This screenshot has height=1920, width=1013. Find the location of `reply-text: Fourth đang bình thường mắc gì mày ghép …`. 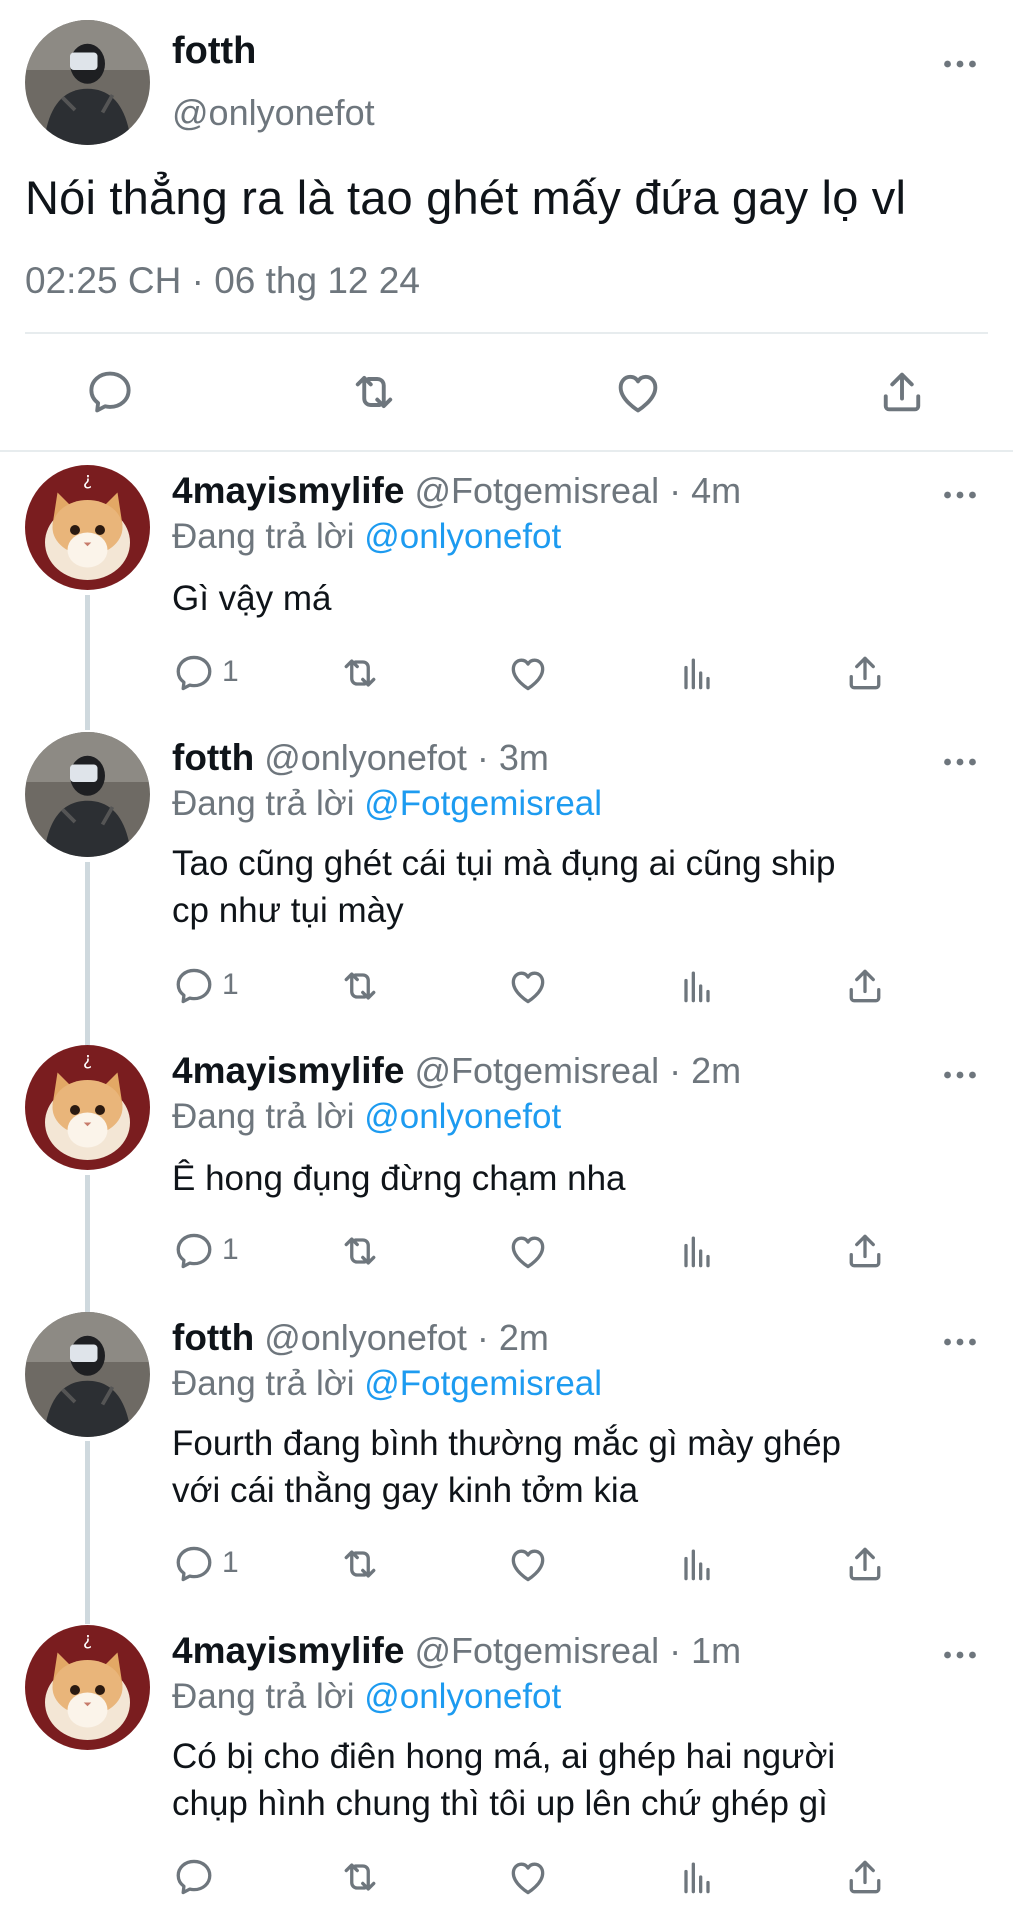

reply-text: Fourth đang bình thường mắc gì mày ghép … is located at coordinates (572, 1467).